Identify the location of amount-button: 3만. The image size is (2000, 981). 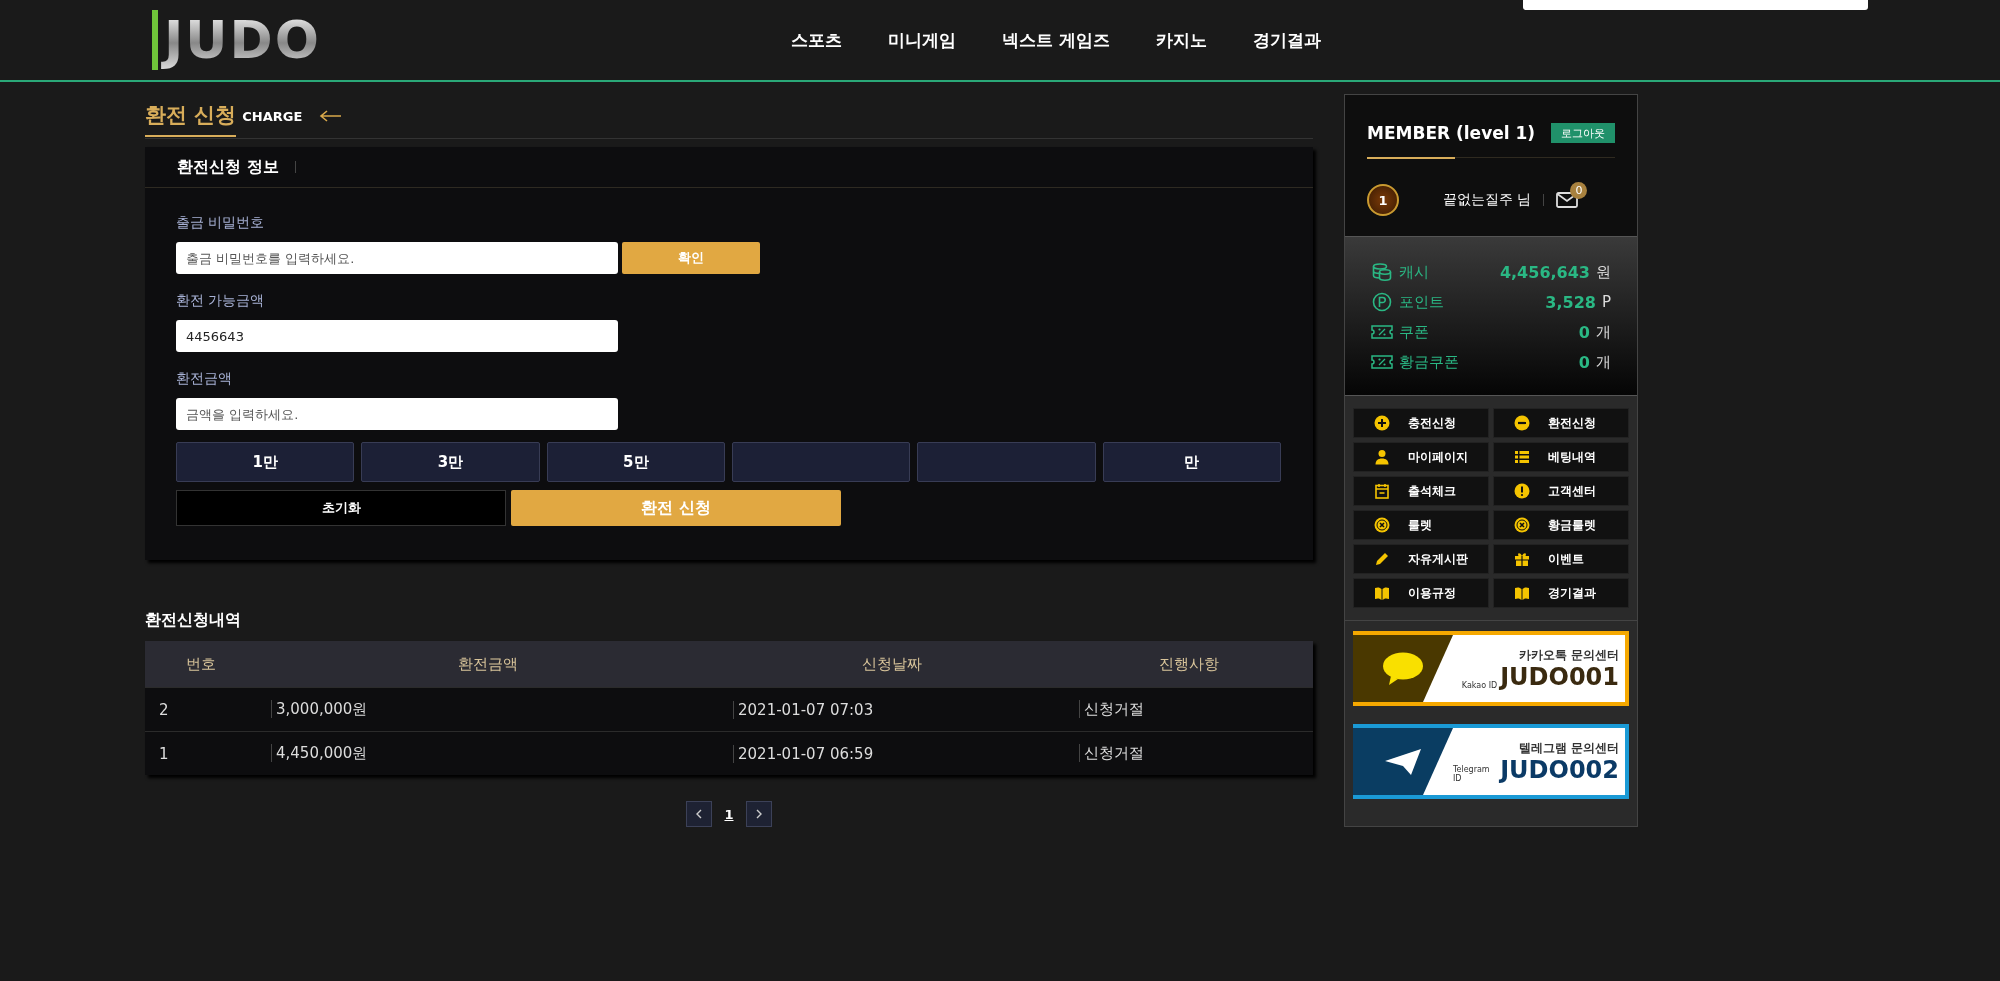
(450, 462).